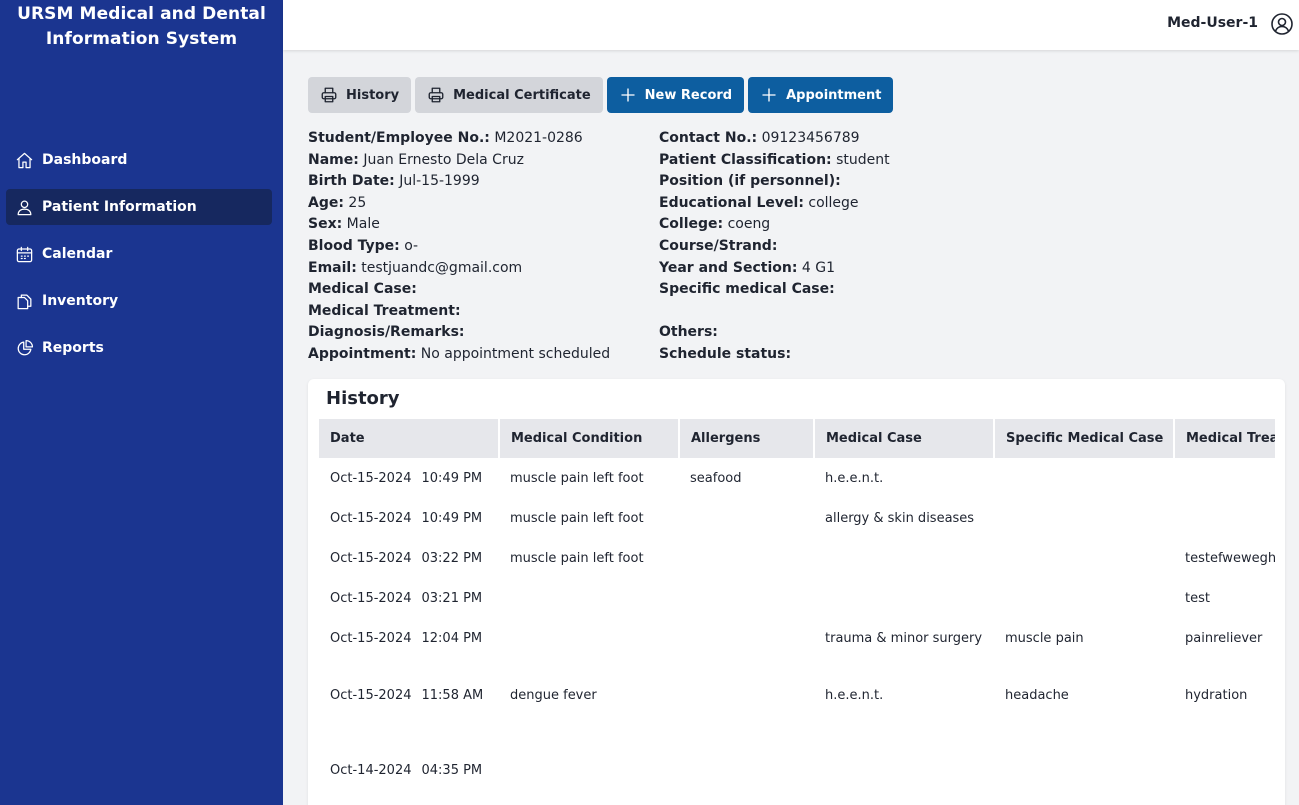 The height and width of the screenshot is (805, 1299). I want to click on account-circle-icon, so click(1282, 24).